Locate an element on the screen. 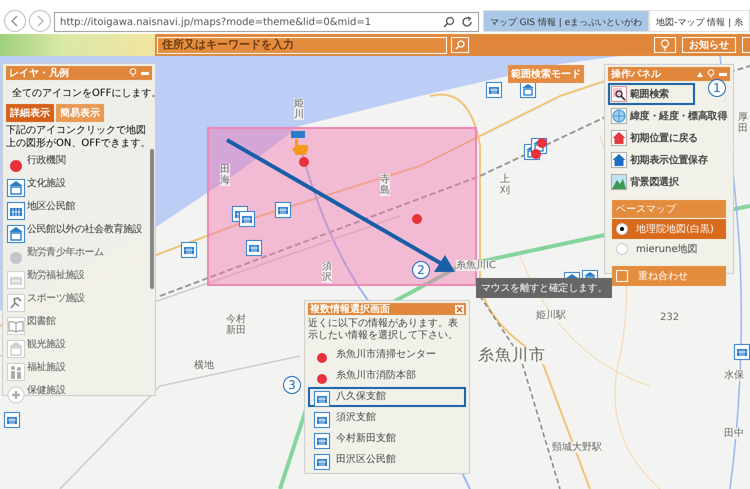 This screenshot has height=489, width=750. map-place-label: 須沢 is located at coordinates (327, 272).